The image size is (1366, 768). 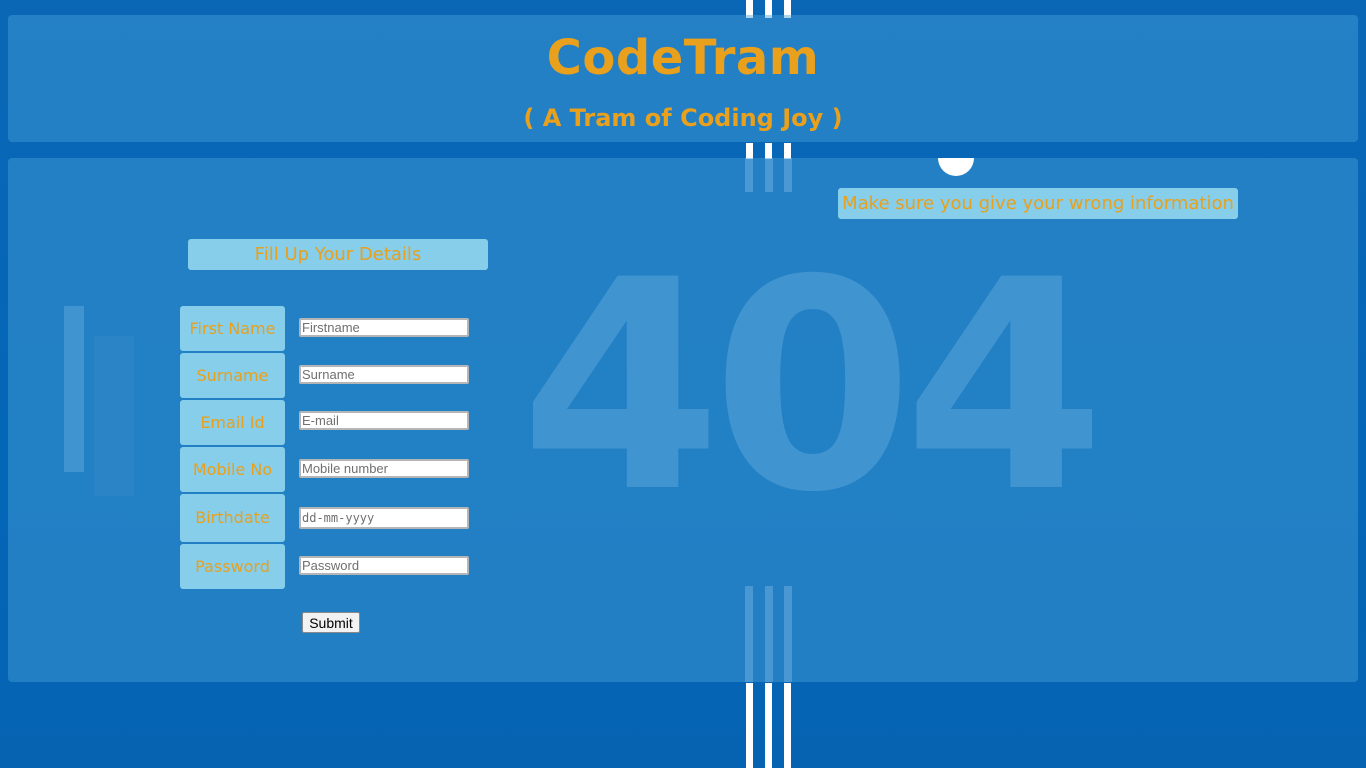 What do you see at coordinates (232, 375) in the screenshot?
I see `surname-label: Surname` at bounding box center [232, 375].